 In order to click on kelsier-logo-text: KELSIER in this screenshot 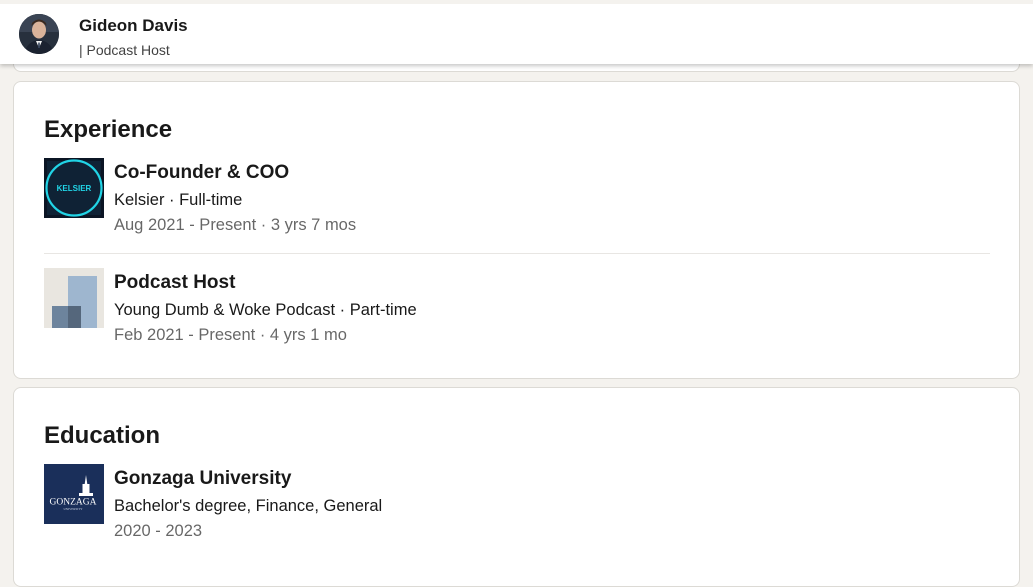, I will do `click(74, 188)`.